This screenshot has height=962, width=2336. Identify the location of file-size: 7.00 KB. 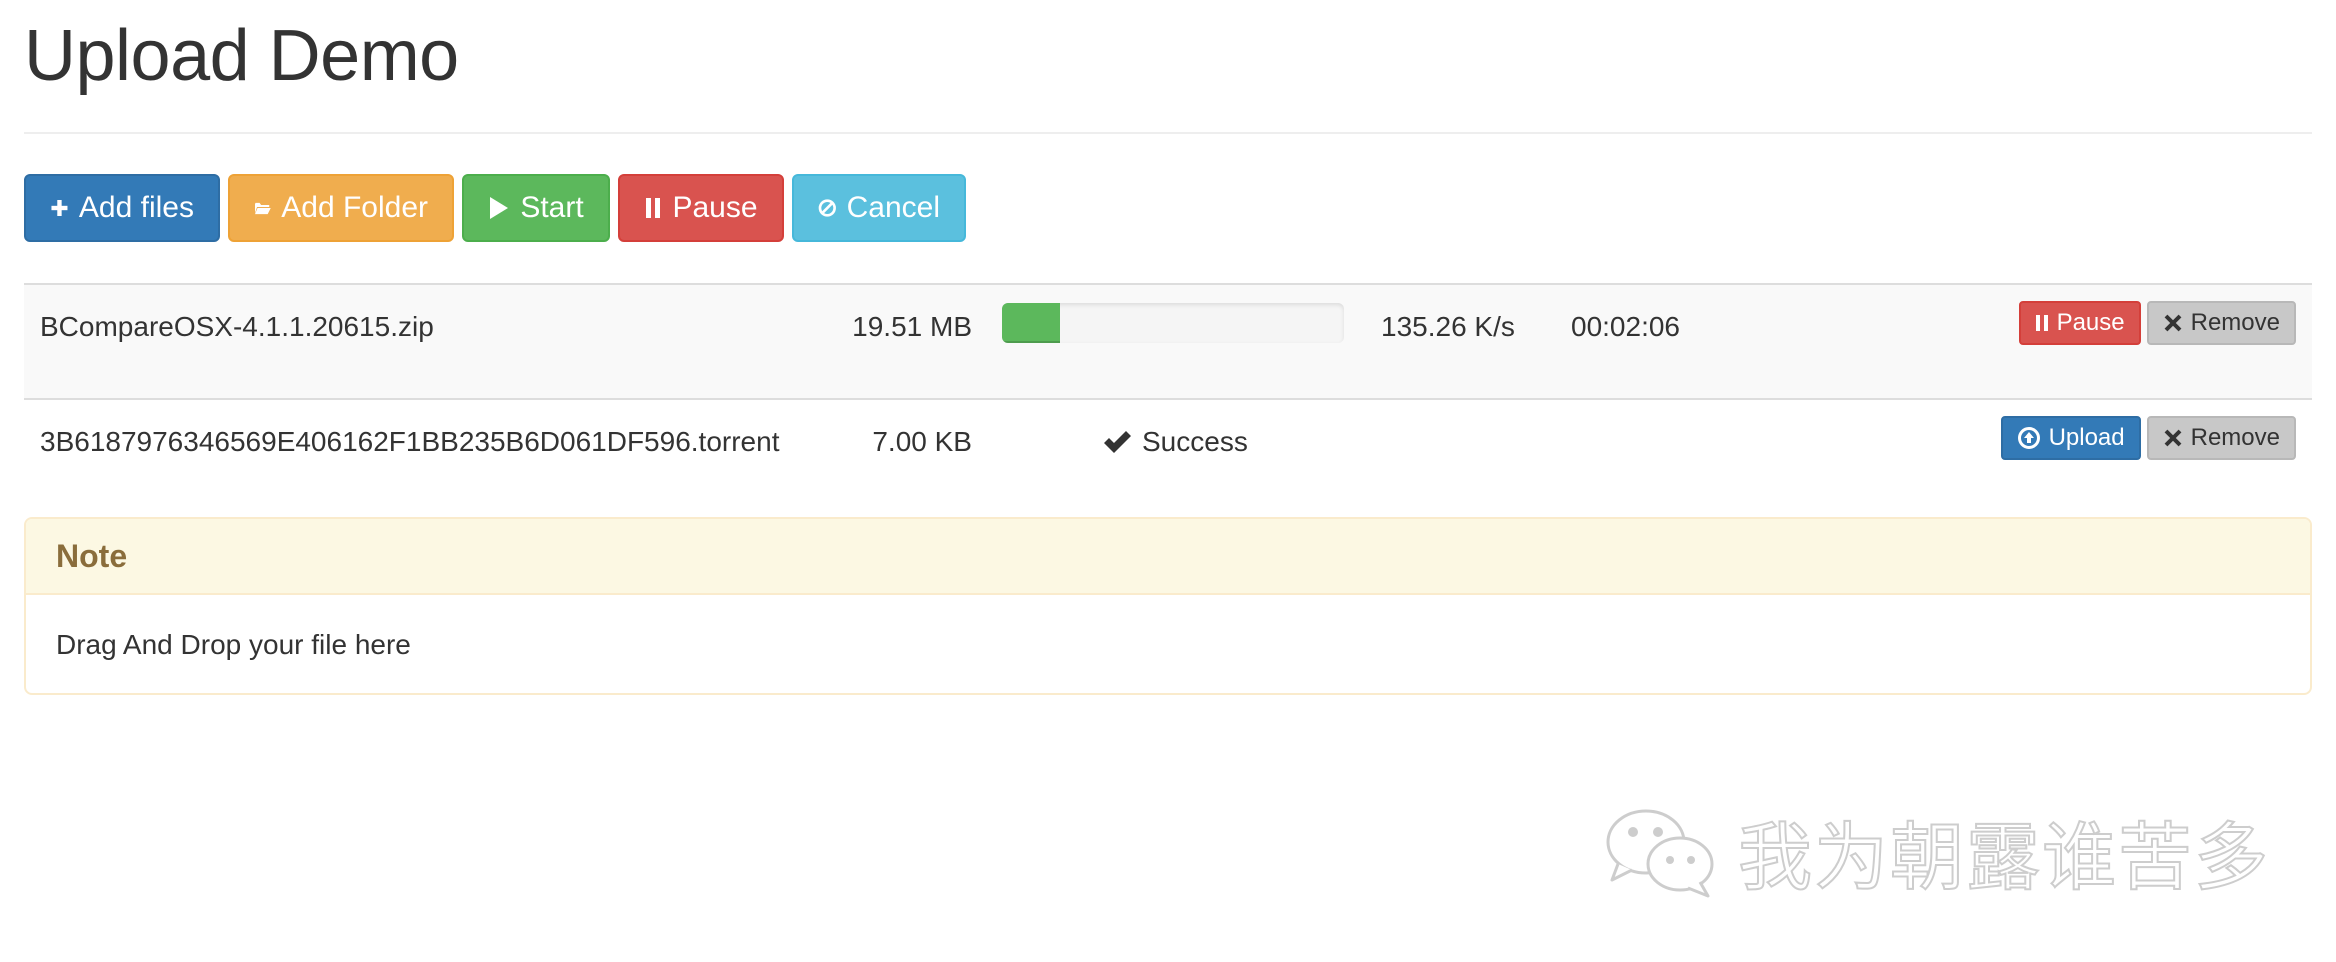
(922, 441).